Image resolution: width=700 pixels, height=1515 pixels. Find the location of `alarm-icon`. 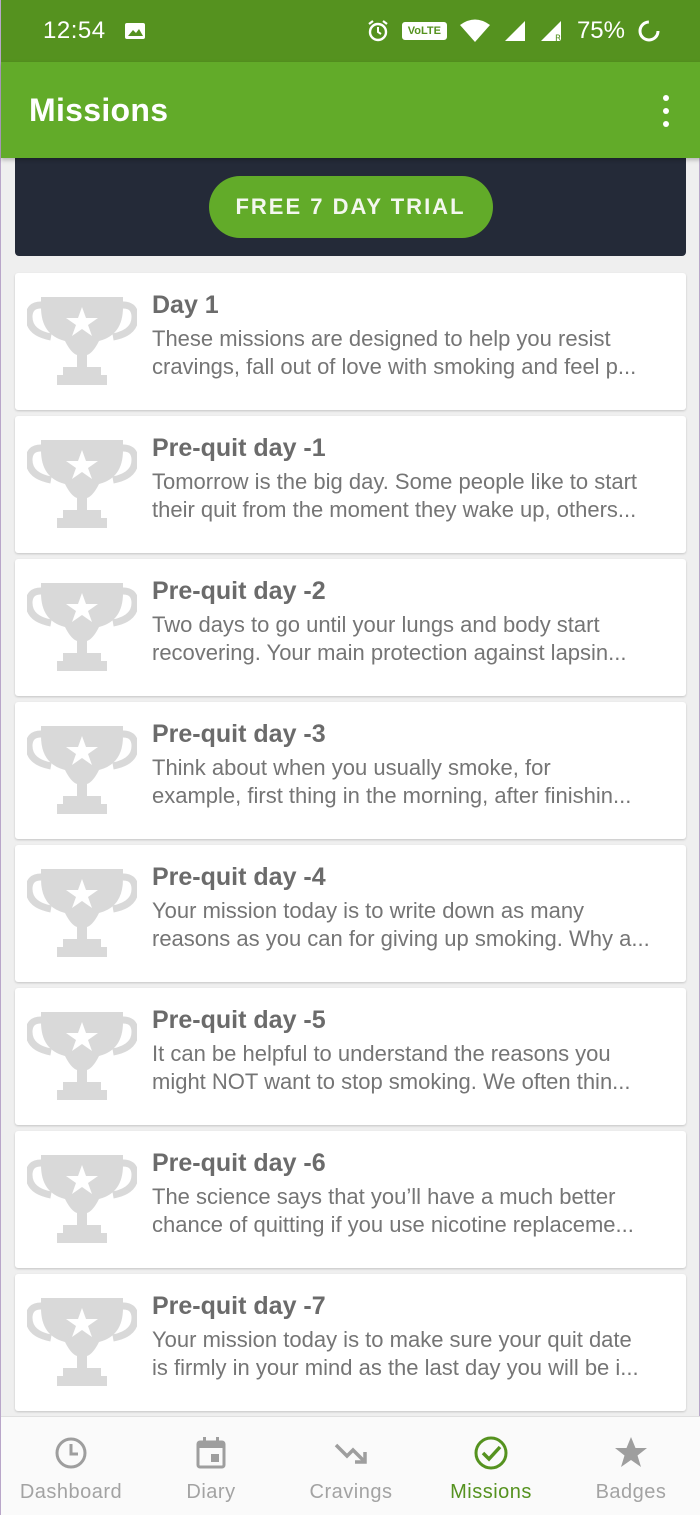

alarm-icon is located at coordinates (378, 31).